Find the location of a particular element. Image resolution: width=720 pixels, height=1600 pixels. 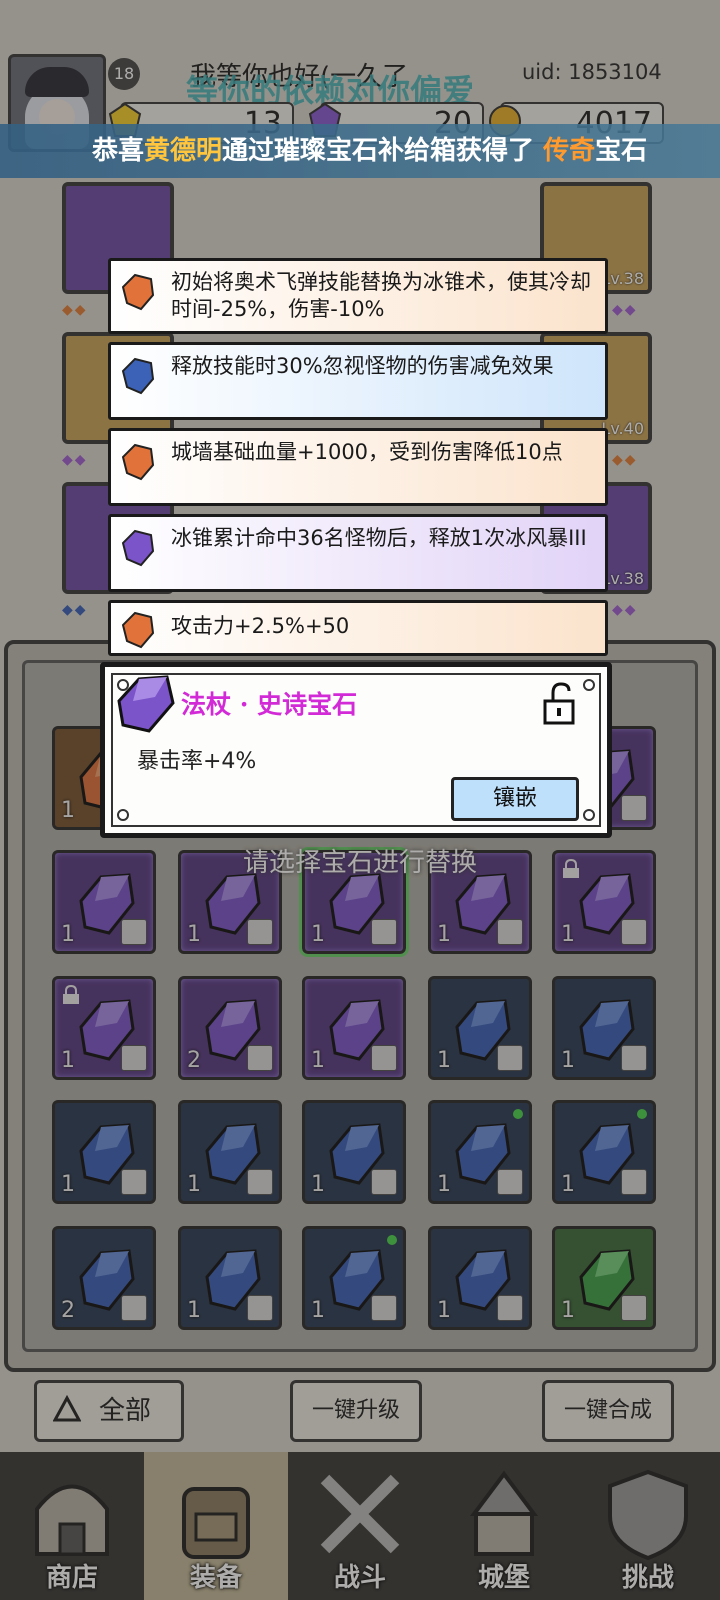

skill-text: 释放技能时30%忽视怪物的伤害减免效果 is located at coordinates (362, 366).